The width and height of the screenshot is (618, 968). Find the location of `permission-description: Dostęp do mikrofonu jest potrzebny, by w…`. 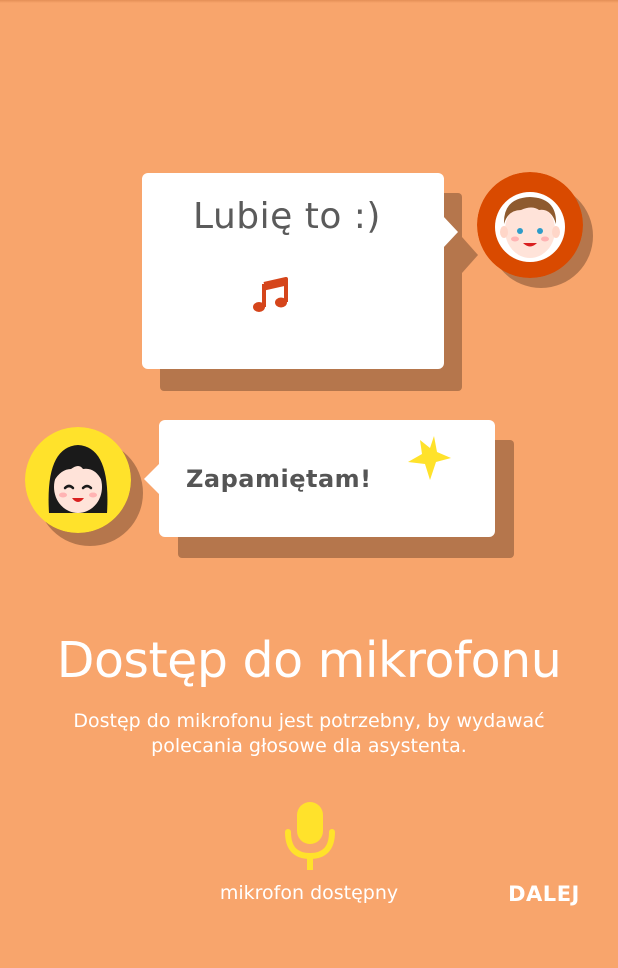

permission-description: Dostęp do mikrofonu jest potrzebny, by w… is located at coordinates (309, 733).